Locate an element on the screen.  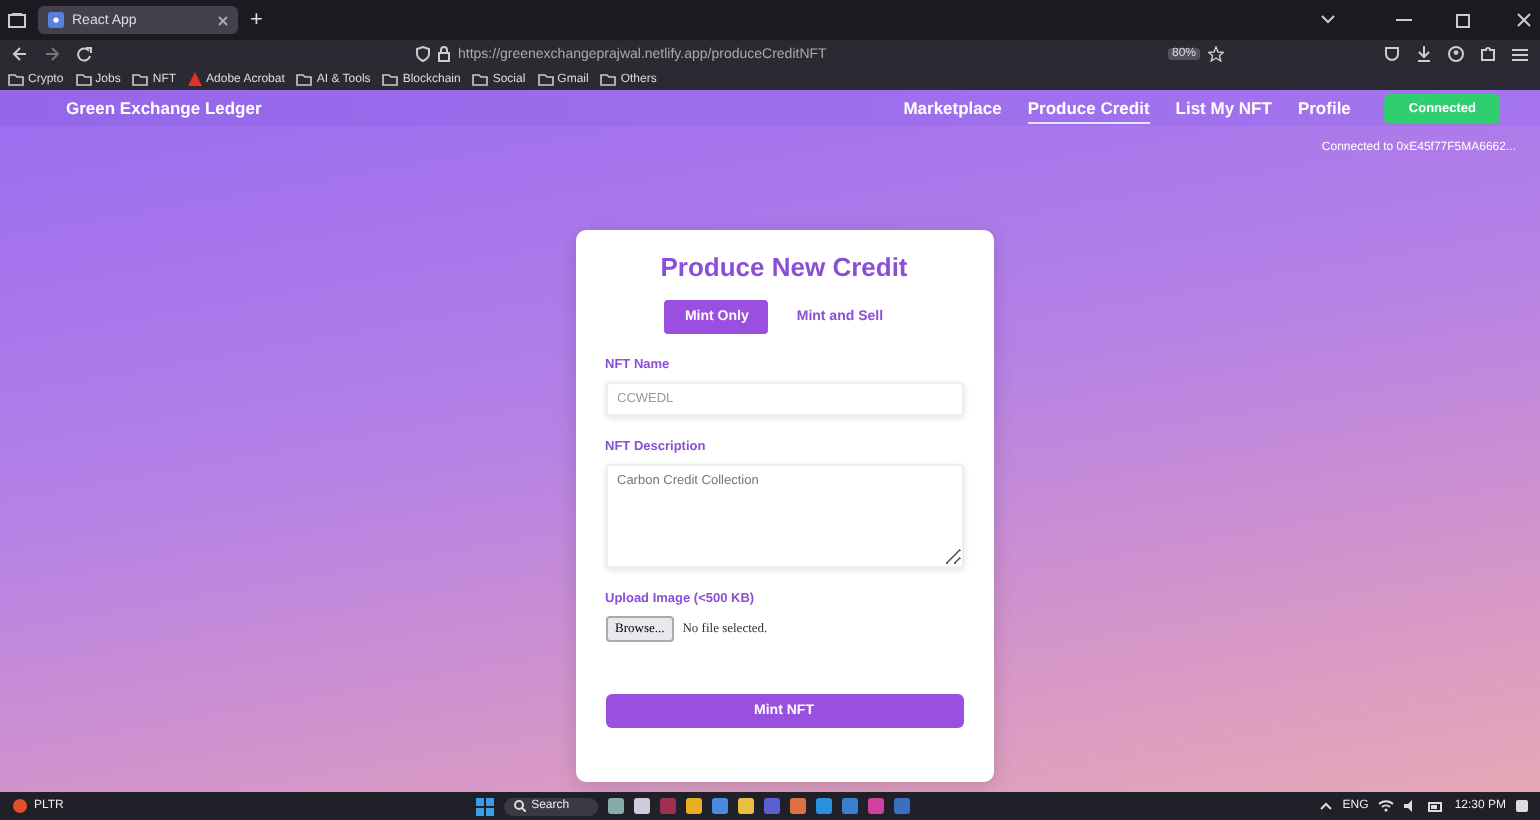
menu-icon is located at coordinates (1520, 54).